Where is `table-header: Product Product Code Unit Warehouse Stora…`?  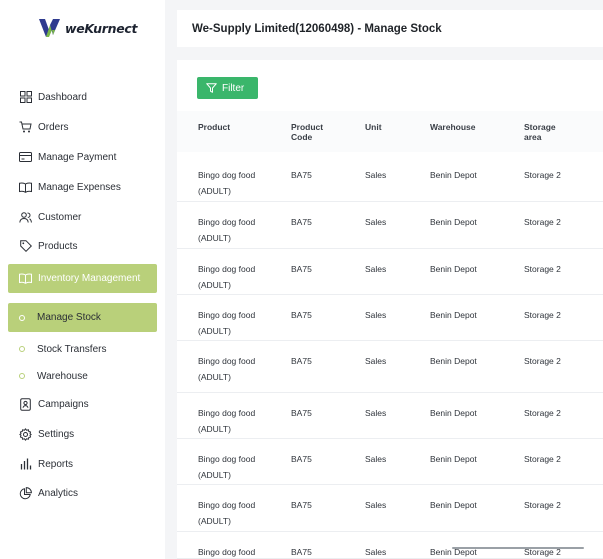 table-header: Product Product Code Unit Warehouse Stora… is located at coordinates (390, 131).